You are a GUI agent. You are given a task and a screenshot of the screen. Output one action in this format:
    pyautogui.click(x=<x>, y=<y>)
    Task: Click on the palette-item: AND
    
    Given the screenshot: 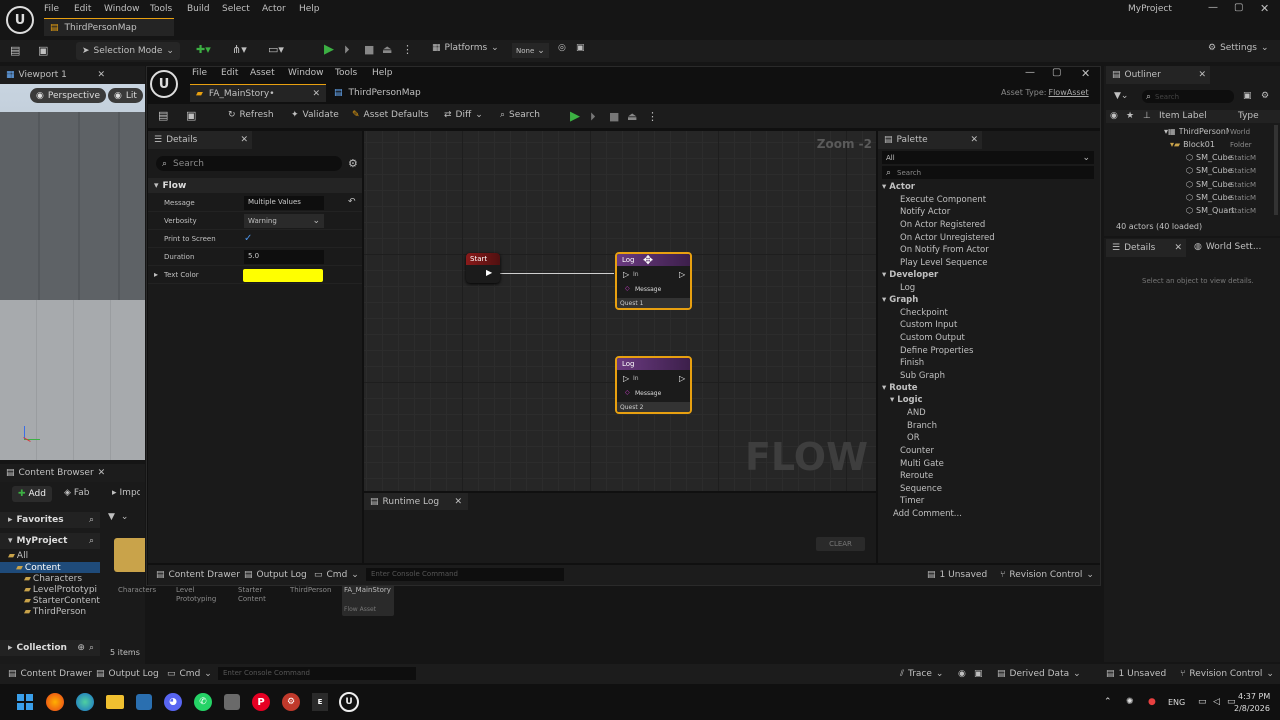 What is the action you would take?
    pyautogui.click(x=916, y=413)
    